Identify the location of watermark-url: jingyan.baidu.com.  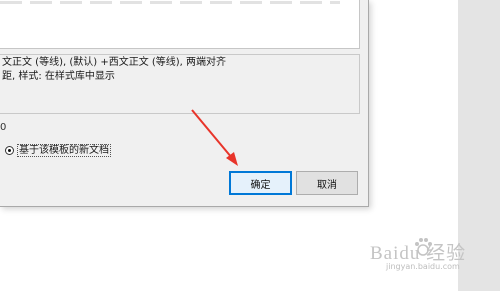
(423, 266).